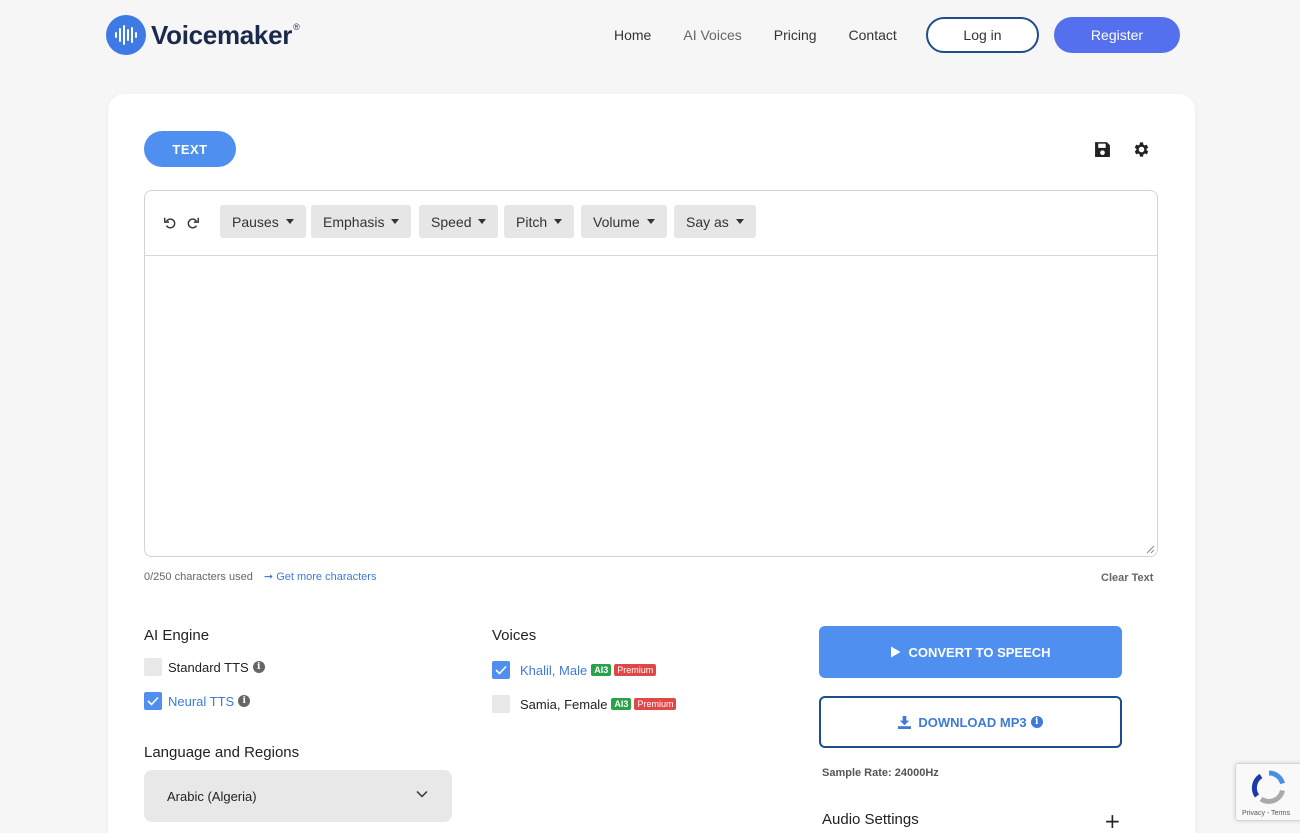  I want to click on undo-icon, so click(170, 223).